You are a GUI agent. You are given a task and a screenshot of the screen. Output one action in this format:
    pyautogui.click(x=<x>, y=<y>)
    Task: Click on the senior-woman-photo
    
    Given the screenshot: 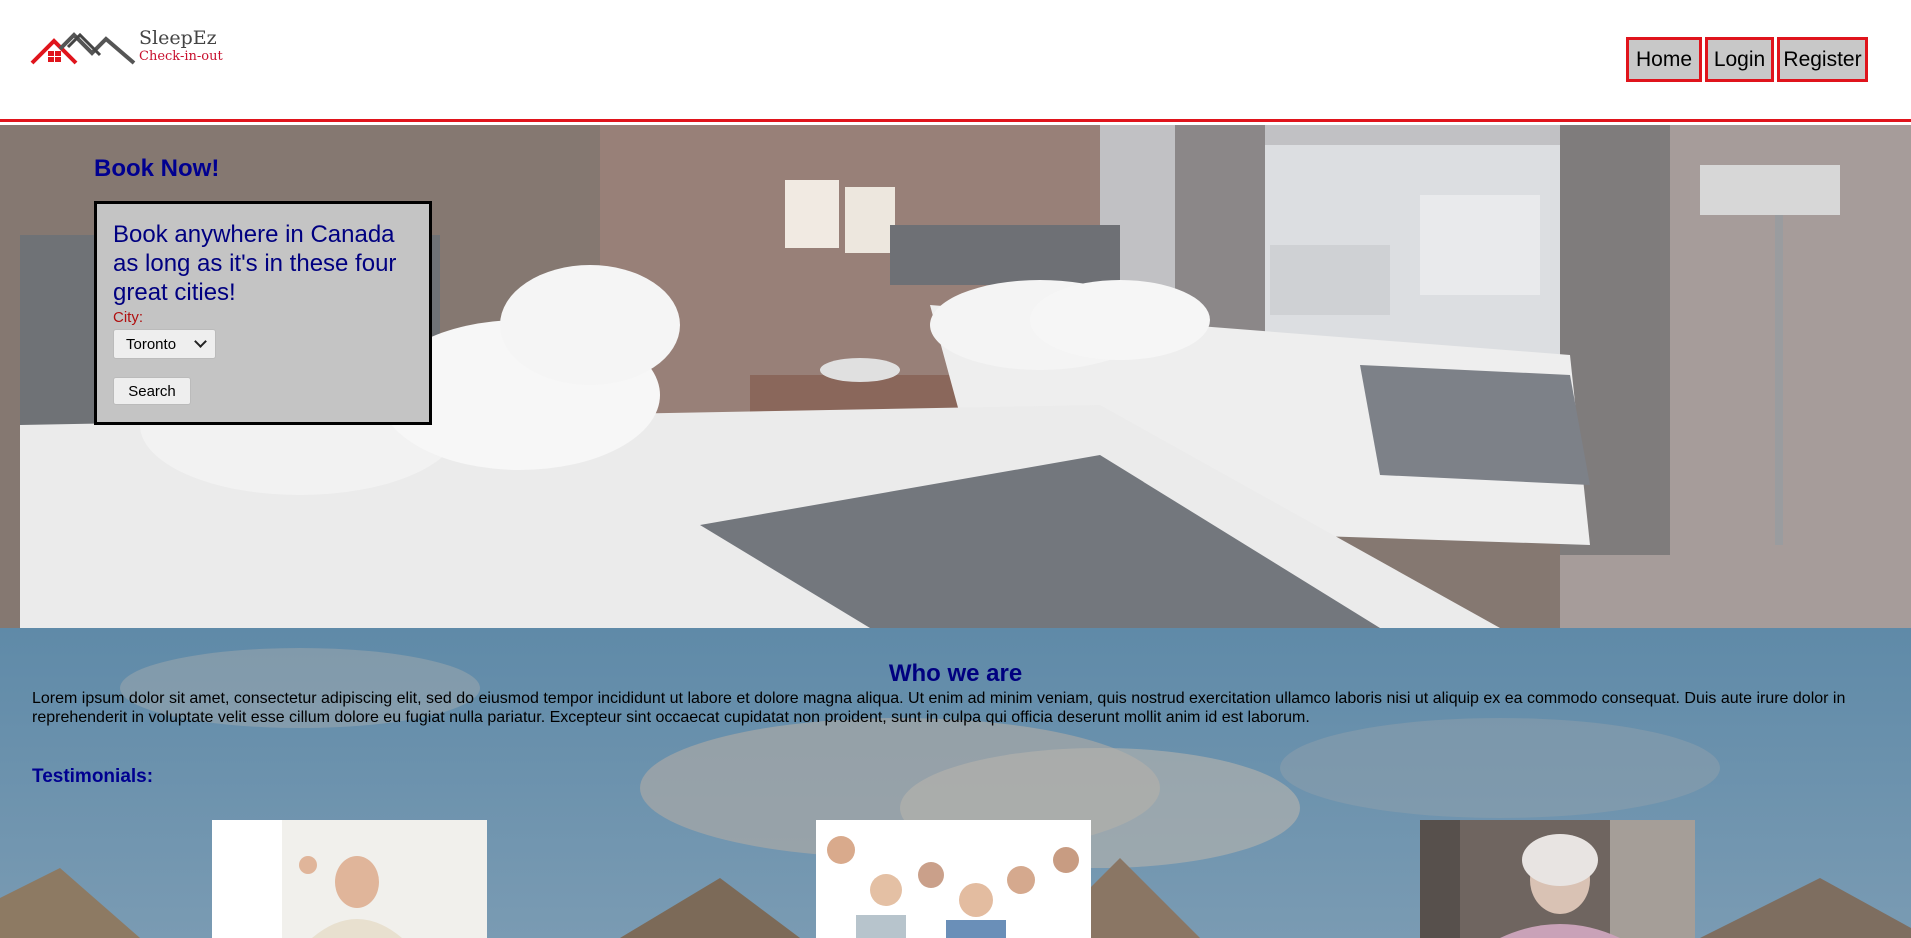 What is the action you would take?
    pyautogui.click(x=1557, y=879)
    